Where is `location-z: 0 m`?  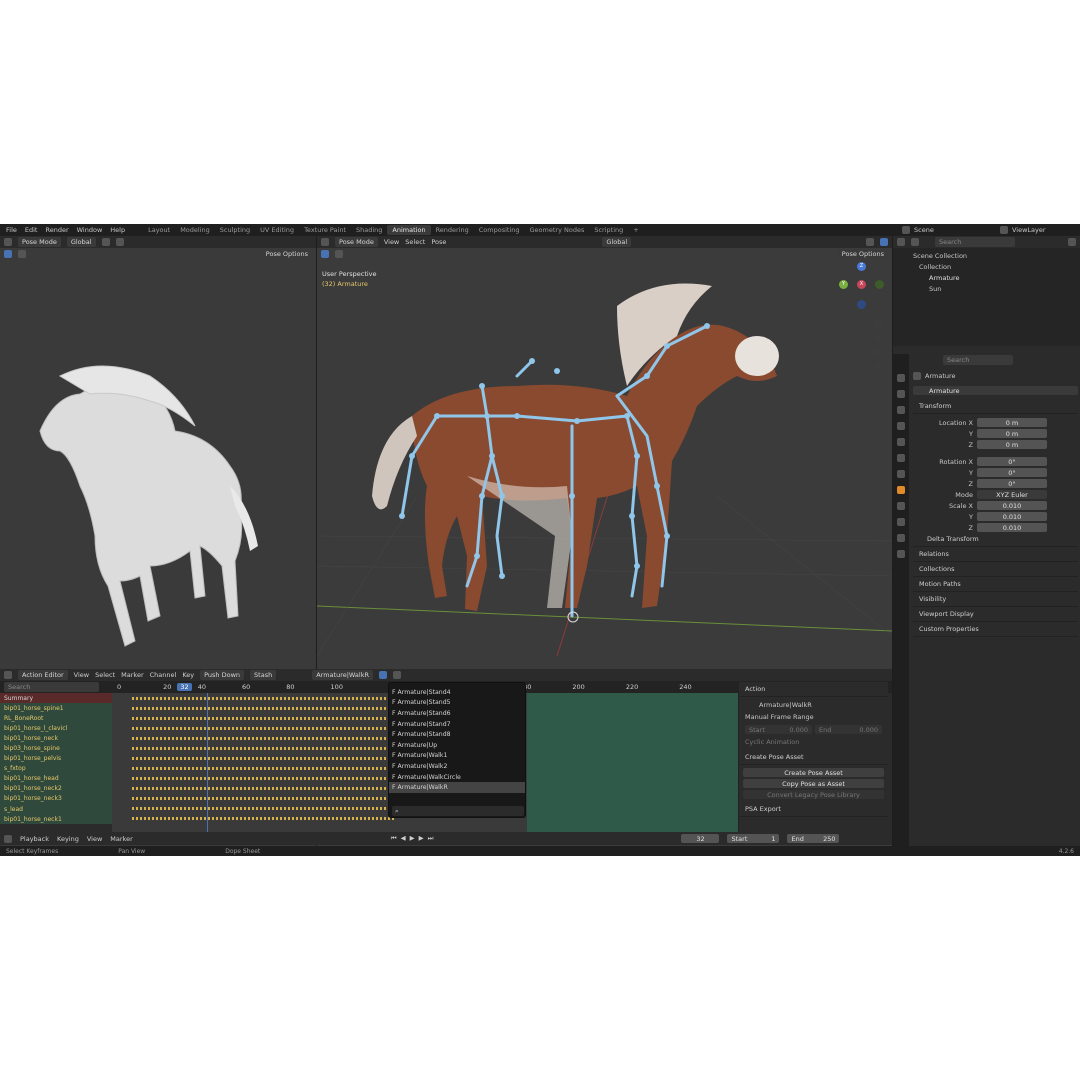
location-z: 0 m is located at coordinates (1012, 444).